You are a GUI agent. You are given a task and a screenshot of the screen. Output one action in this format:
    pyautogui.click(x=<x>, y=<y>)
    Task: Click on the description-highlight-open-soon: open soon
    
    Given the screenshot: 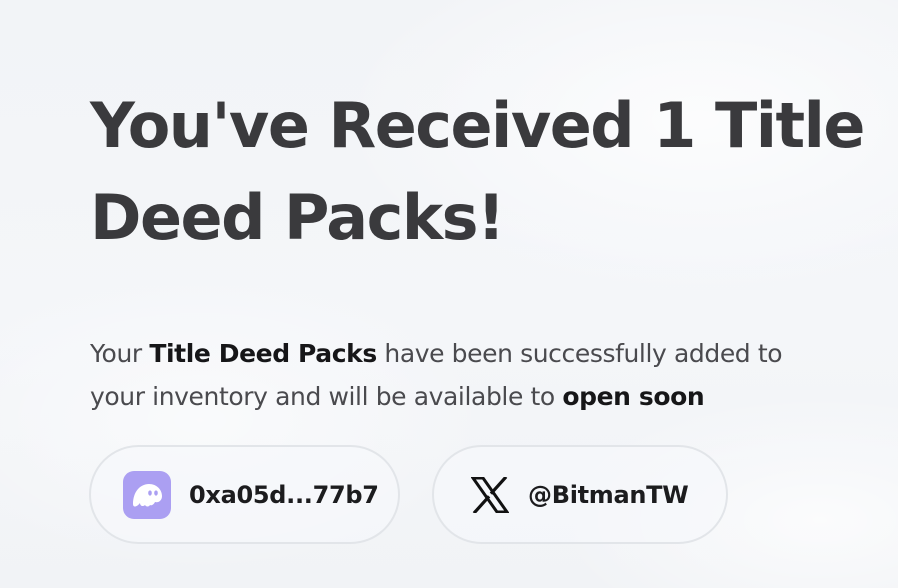 What is the action you would take?
    pyautogui.click(x=633, y=396)
    